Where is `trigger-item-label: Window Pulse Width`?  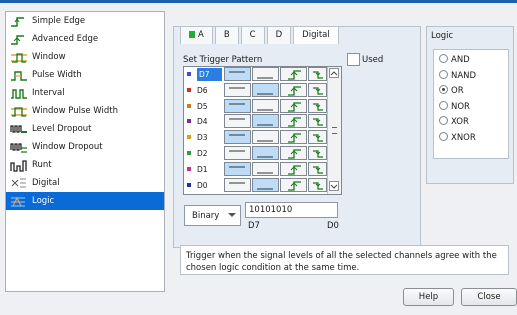
trigger-item-label: Window Pulse Width is located at coordinates (75, 111).